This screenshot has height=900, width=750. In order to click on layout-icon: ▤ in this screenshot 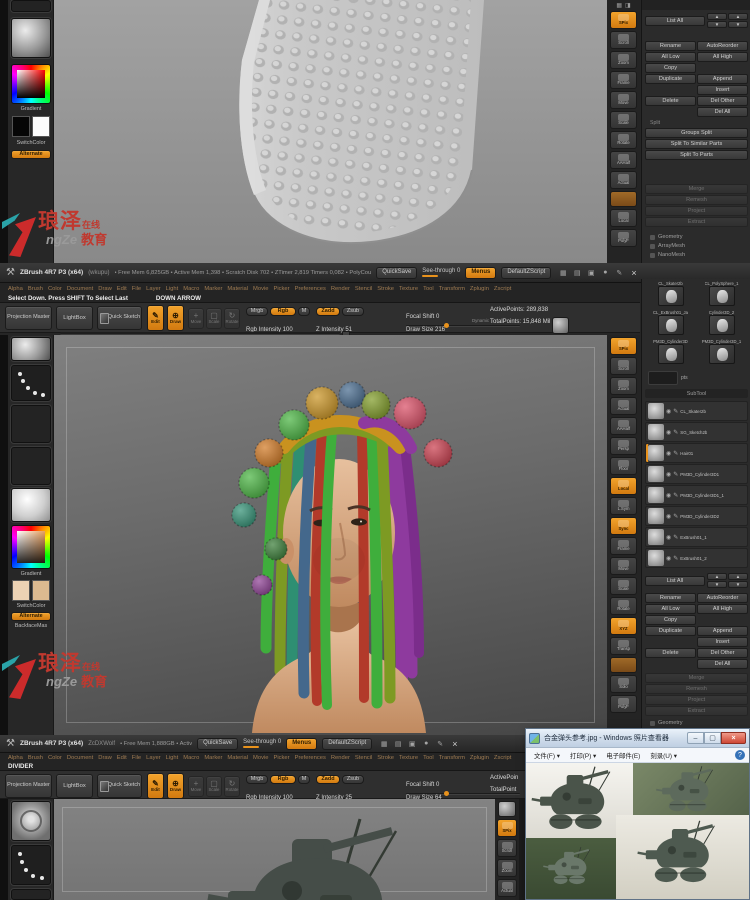, I will do `click(577, 273)`.